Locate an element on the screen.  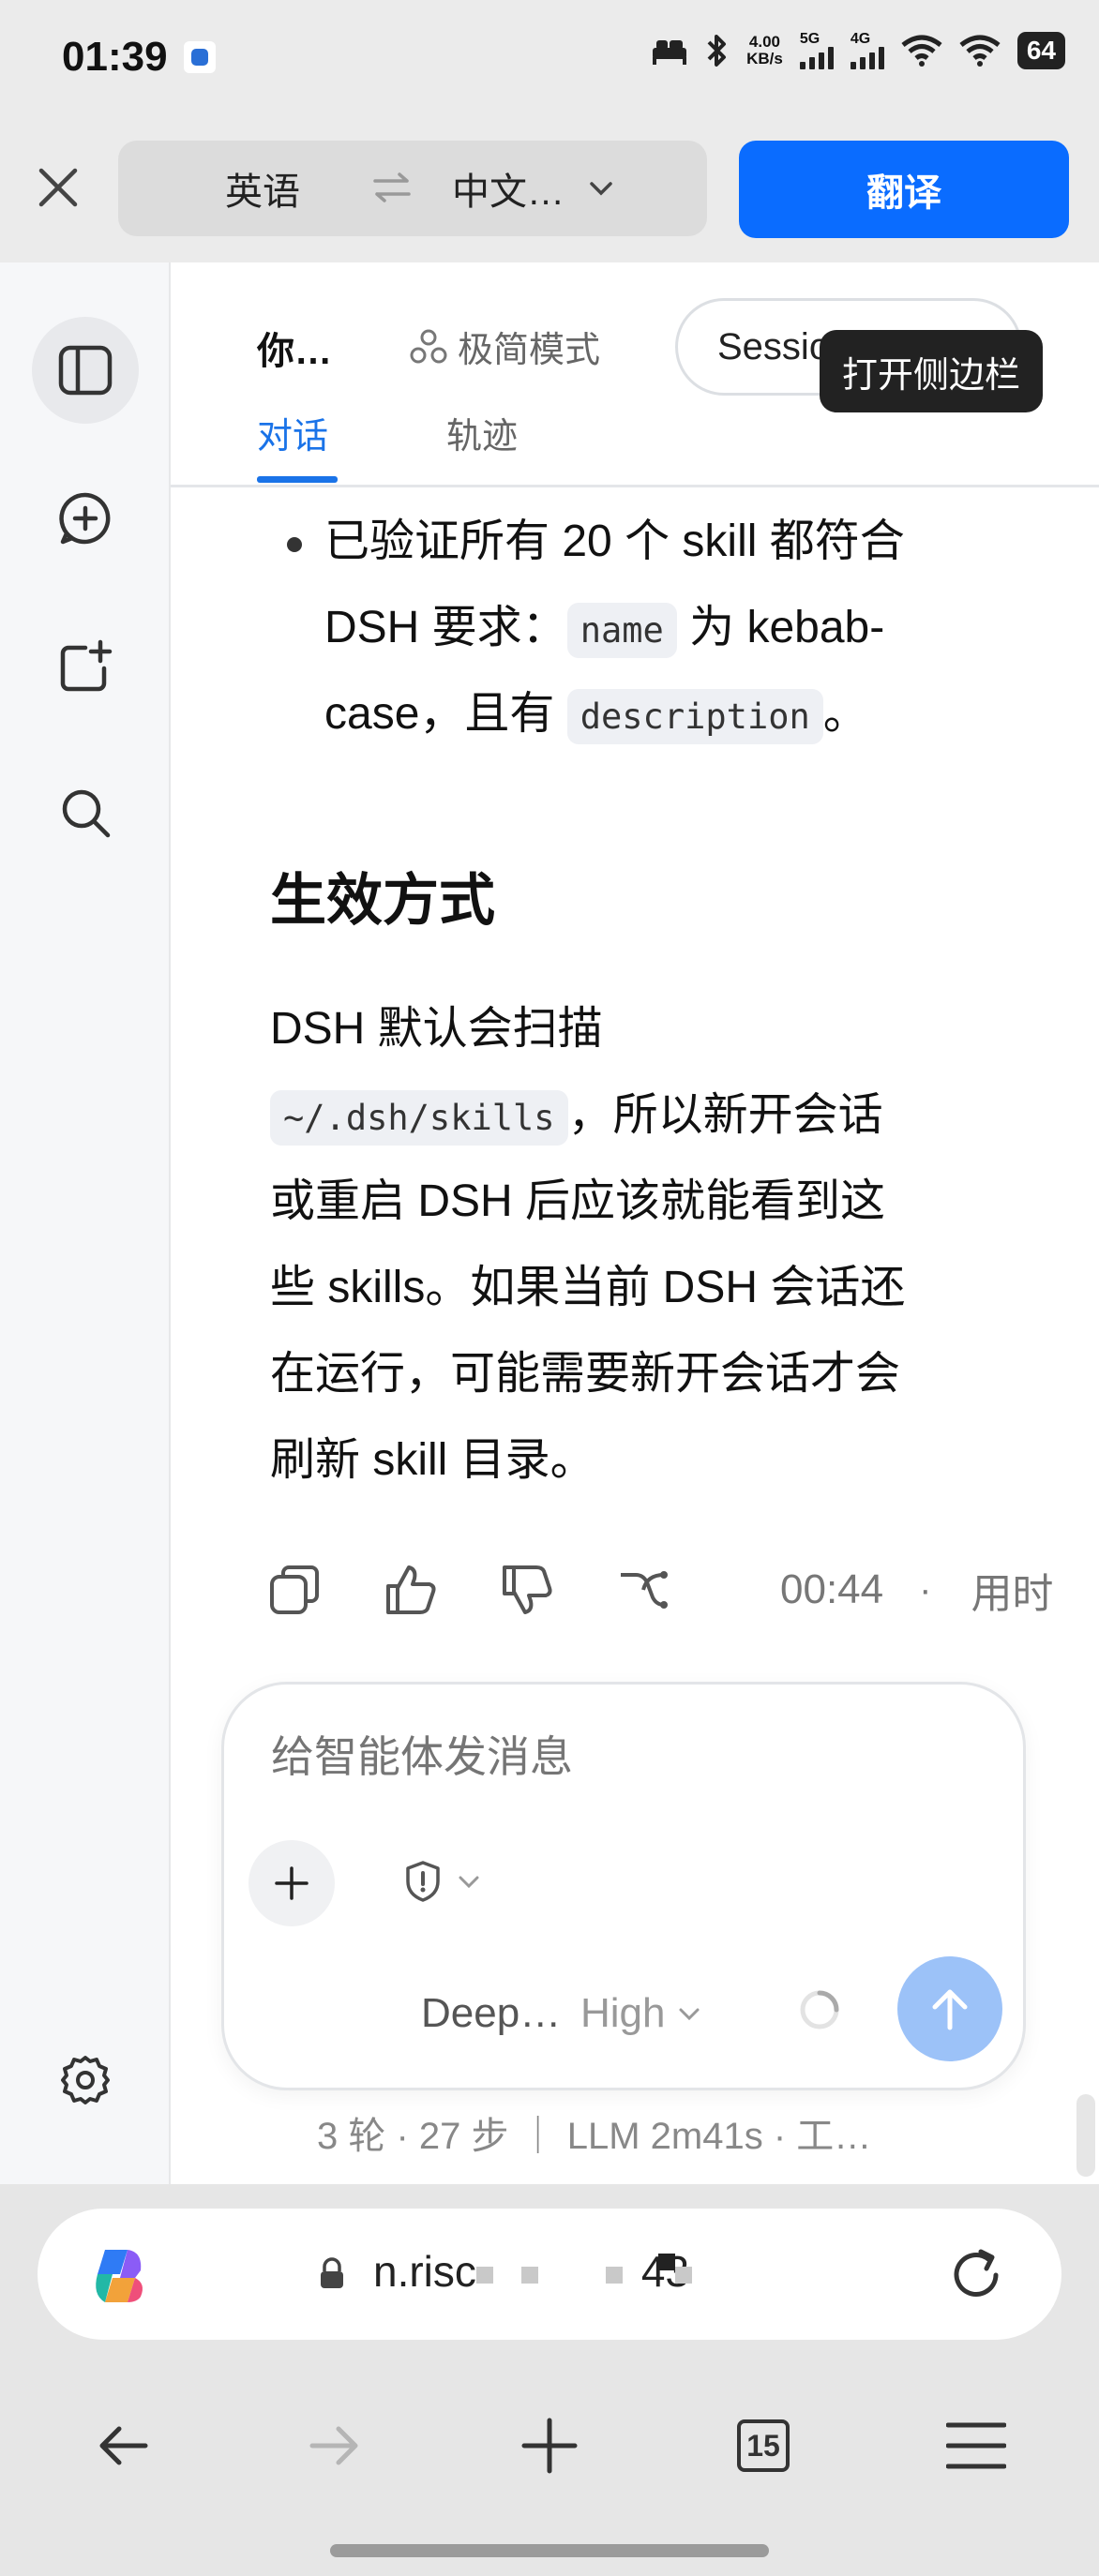
message-text: case，且有 description。 is located at coordinates (596, 716).